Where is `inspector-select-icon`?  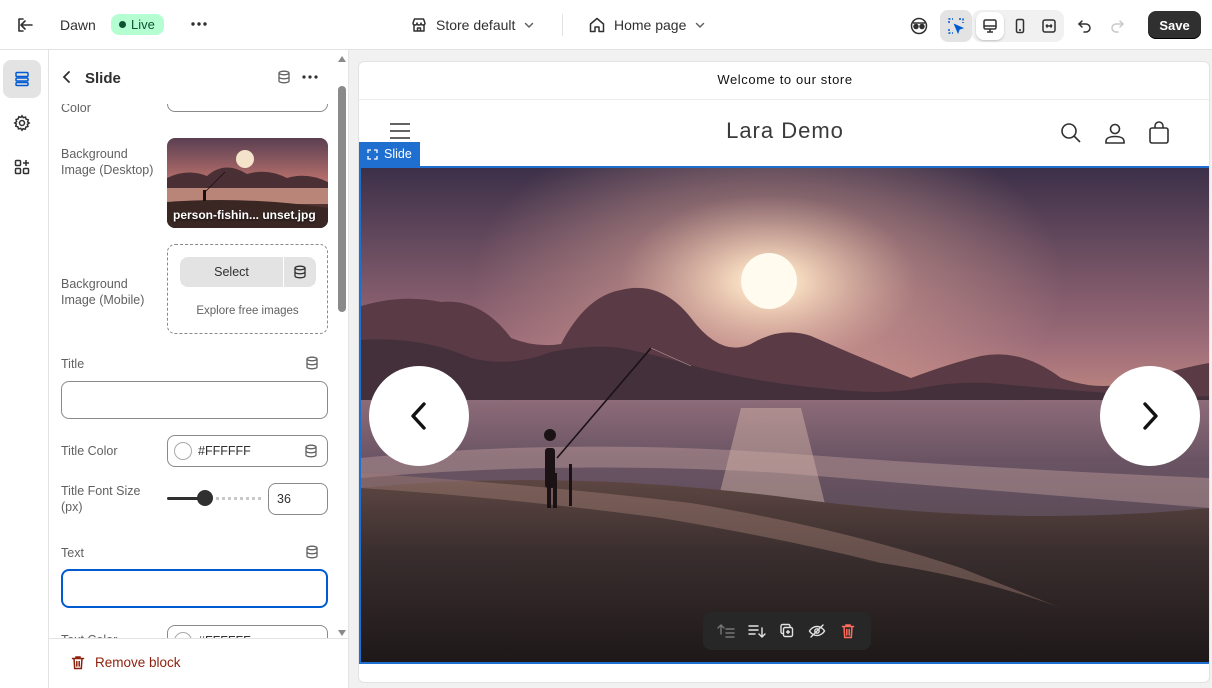 inspector-select-icon is located at coordinates (956, 26).